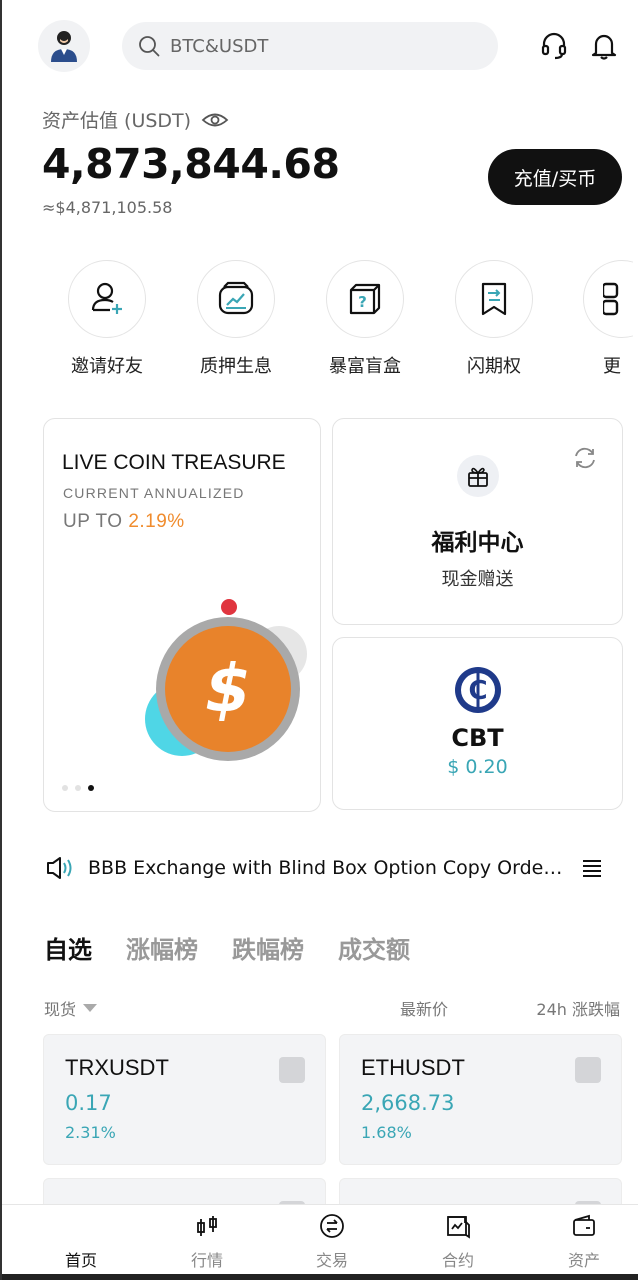 This screenshot has height=1280, width=638. Describe the element at coordinates (584, 1240) in the screenshot. I see `nav-assets: 资产` at that location.